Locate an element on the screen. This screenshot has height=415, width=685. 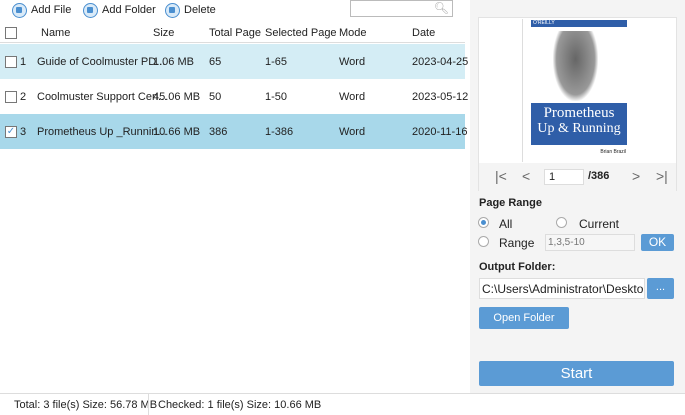
page-total: /386 is located at coordinates (599, 176).